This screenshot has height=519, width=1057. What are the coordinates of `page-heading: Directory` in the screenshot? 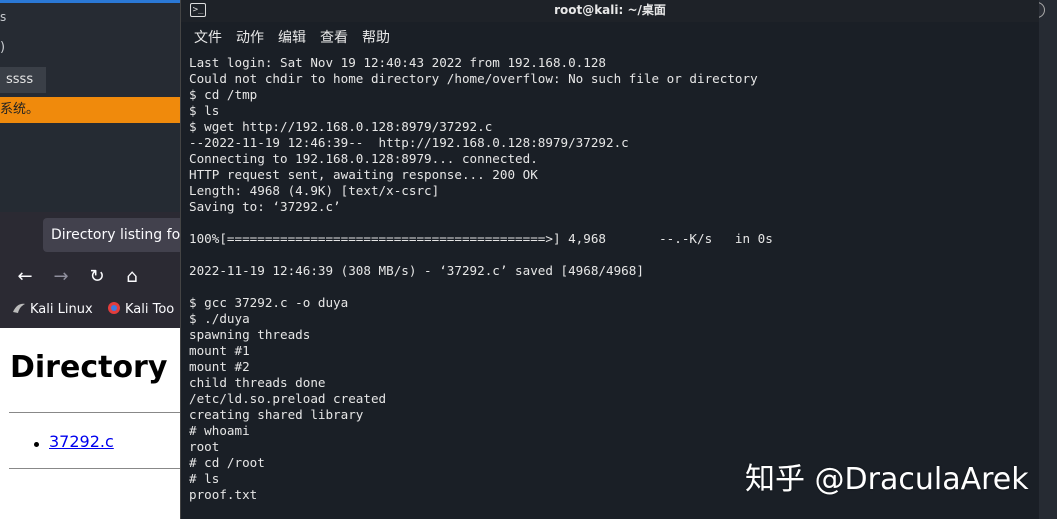 It's located at (89, 367).